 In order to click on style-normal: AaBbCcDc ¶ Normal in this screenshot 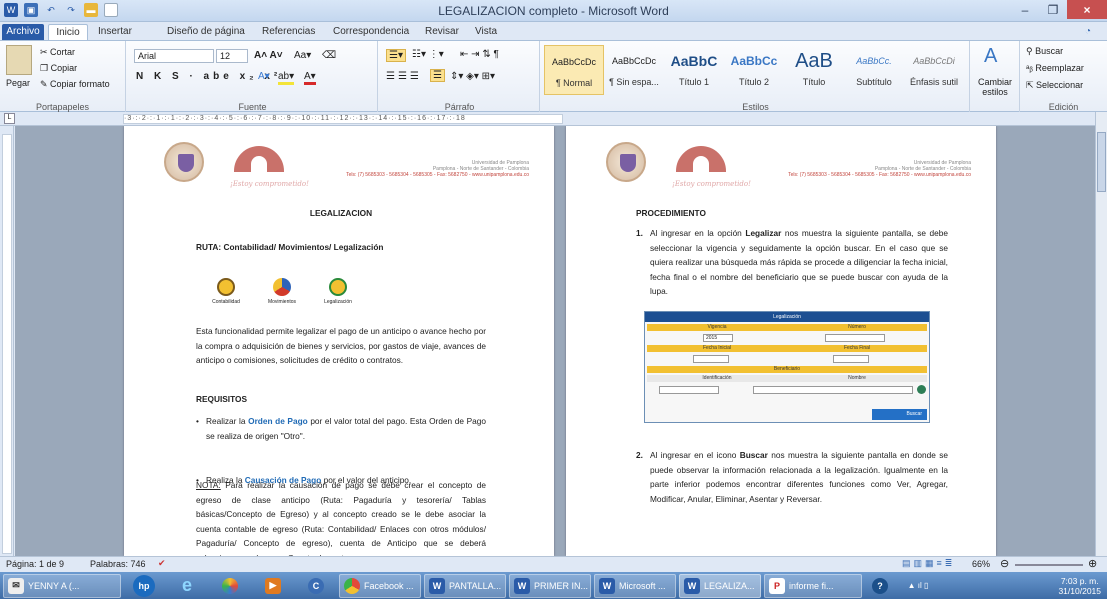, I will do `click(574, 70)`.